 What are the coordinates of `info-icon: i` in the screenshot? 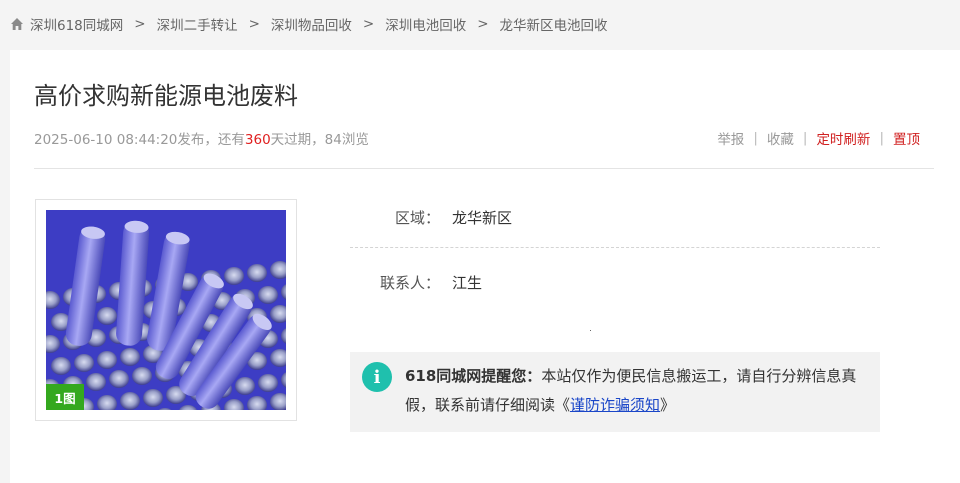 It's located at (377, 377).